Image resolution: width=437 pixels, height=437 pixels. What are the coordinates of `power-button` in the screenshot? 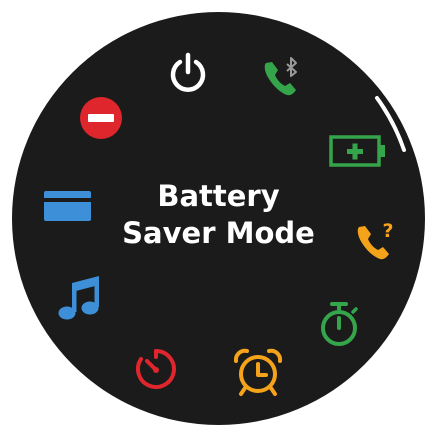 It's located at (188, 73).